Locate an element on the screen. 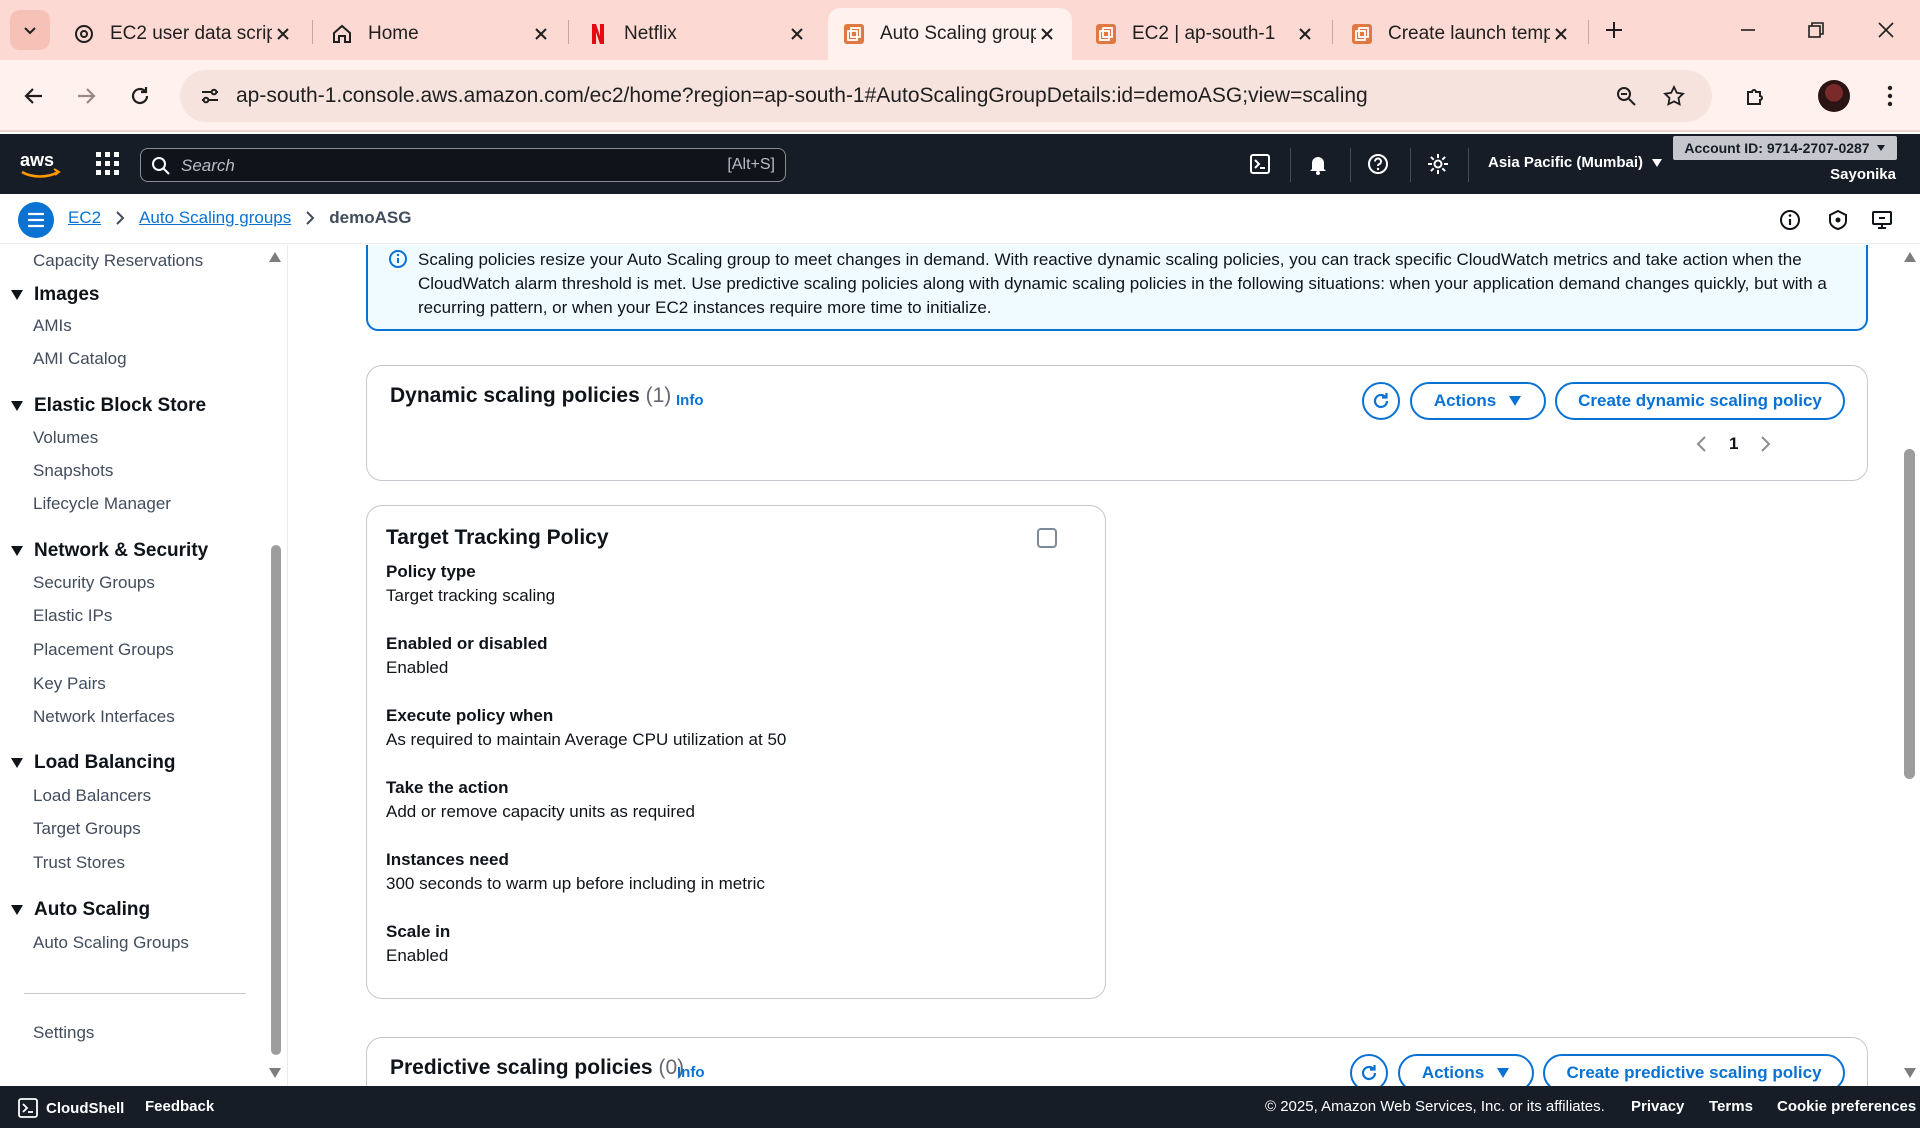 This screenshot has width=1920, height=1128. nav-link-lifecycle-manager: Lifecycle Manager is located at coordinates (102, 504).